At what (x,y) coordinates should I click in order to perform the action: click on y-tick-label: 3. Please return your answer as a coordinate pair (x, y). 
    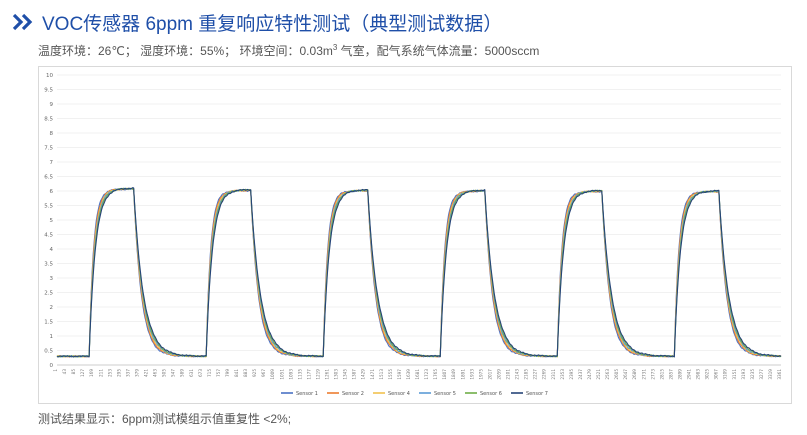
    Looking at the image, I should click on (52, 279).